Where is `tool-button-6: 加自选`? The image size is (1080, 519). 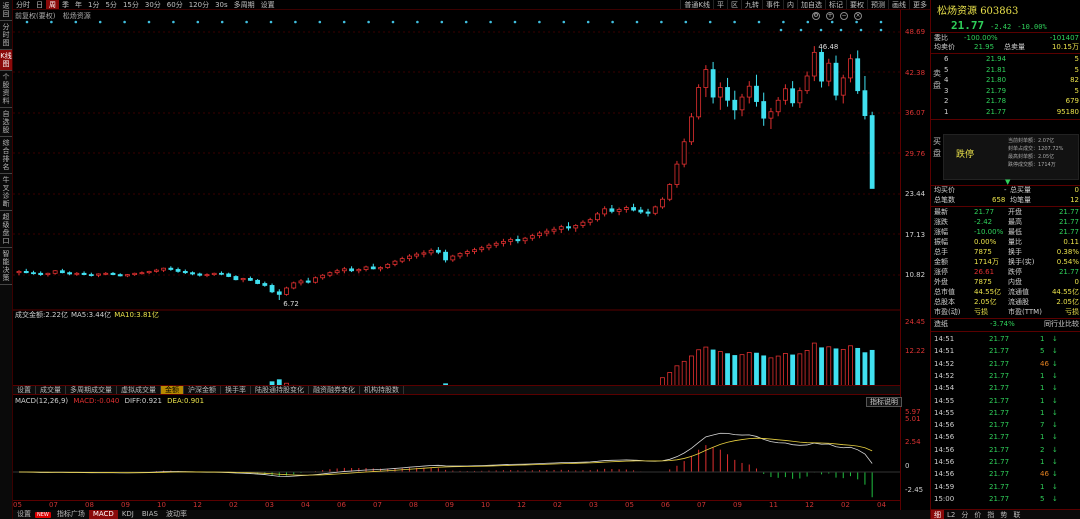
tool-button-6: 加自选 is located at coordinates (811, 4).